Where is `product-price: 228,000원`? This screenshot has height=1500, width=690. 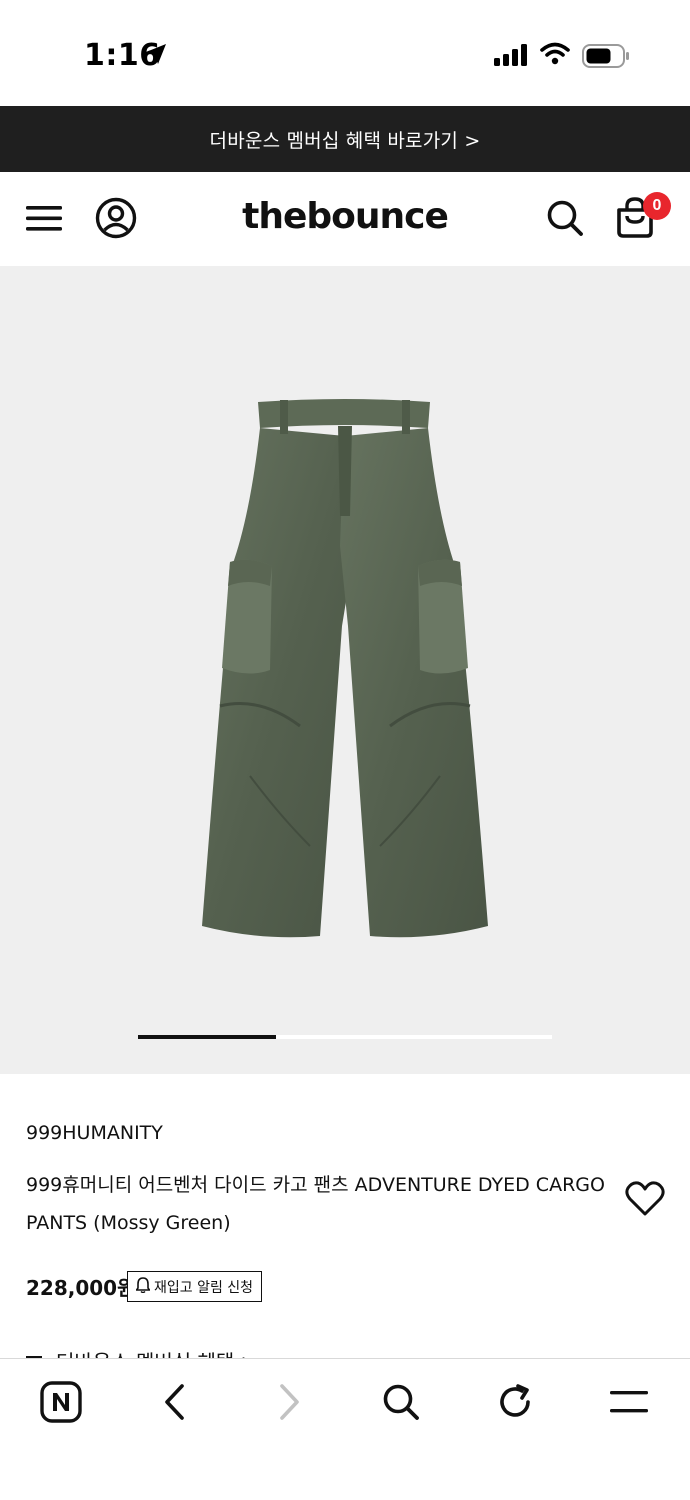 product-price: 228,000원 is located at coordinates (81, 1288).